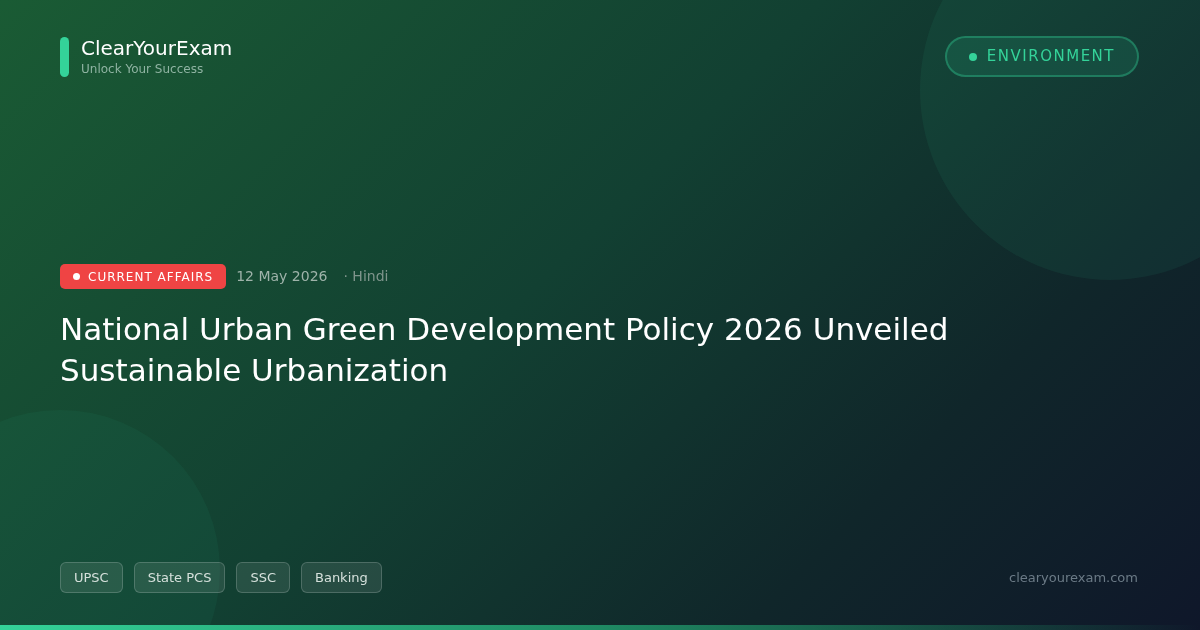 Image resolution: width=1200 pixels, height=630 pixels. I want to click on category-label: ENVIRONMENT, so click(1050, 57).